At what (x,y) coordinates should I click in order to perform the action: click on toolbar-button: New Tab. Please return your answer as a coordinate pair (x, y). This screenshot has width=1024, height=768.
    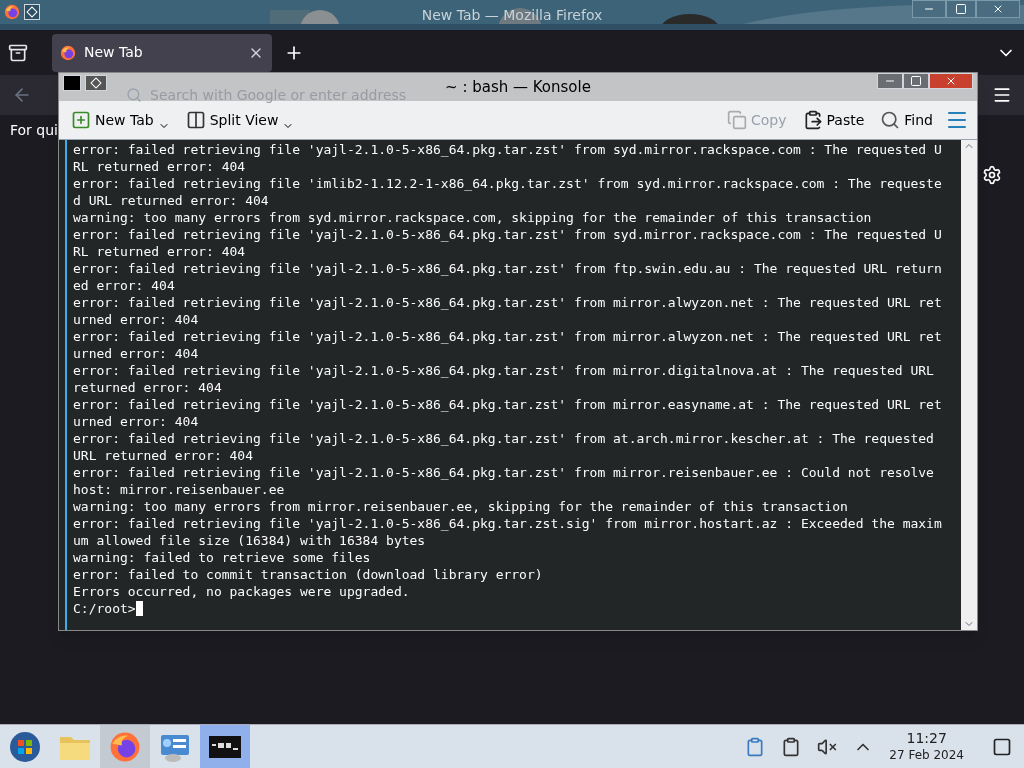
    Looking at the image, I should click on (120, 120).